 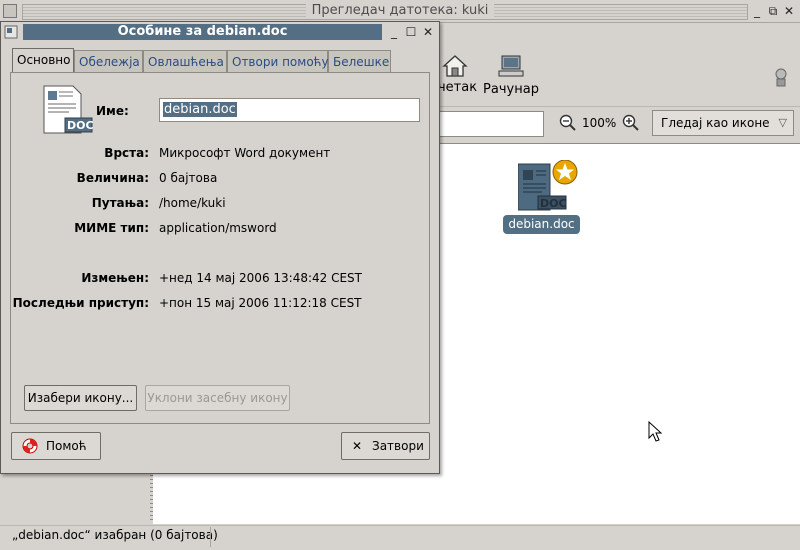 What do you see at coordinates (200, 109) in the screenshot?
I see `name-input-value: debian.doc` at bounding box center [200, 109].